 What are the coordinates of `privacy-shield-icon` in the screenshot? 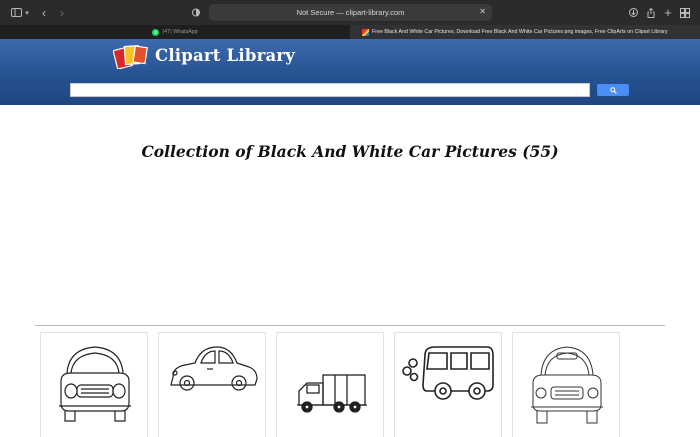 It's located at (196, 12).